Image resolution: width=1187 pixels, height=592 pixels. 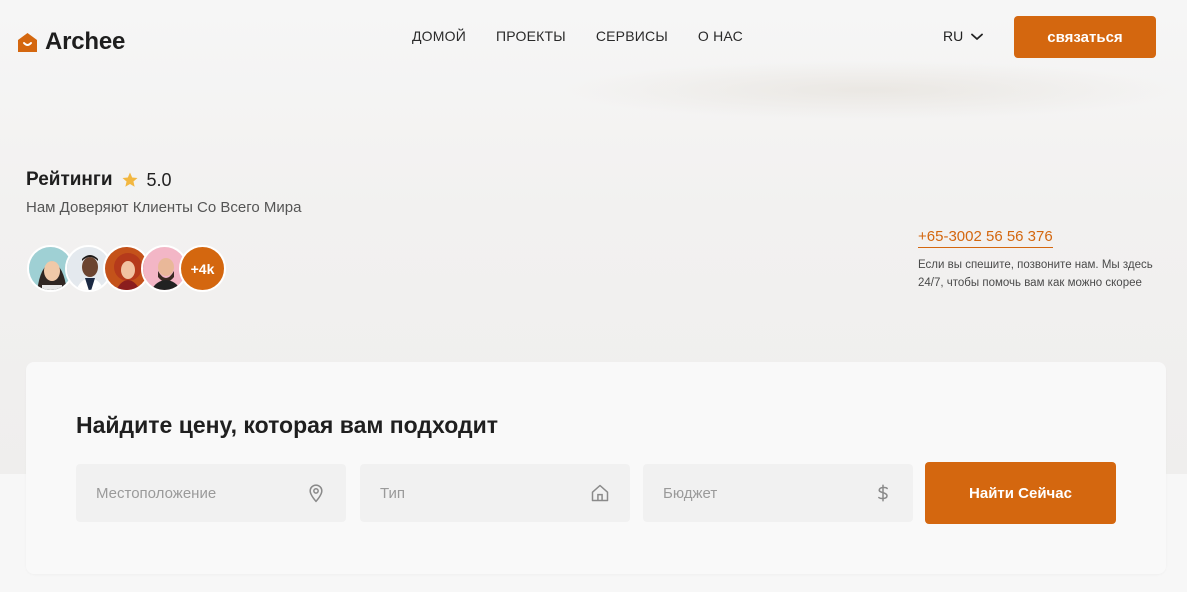 What do you see at coordinates (985, 238) in the screenshot?
I see `phone-link: +65-3002 56 56 376` at bounding box center [985, 238].